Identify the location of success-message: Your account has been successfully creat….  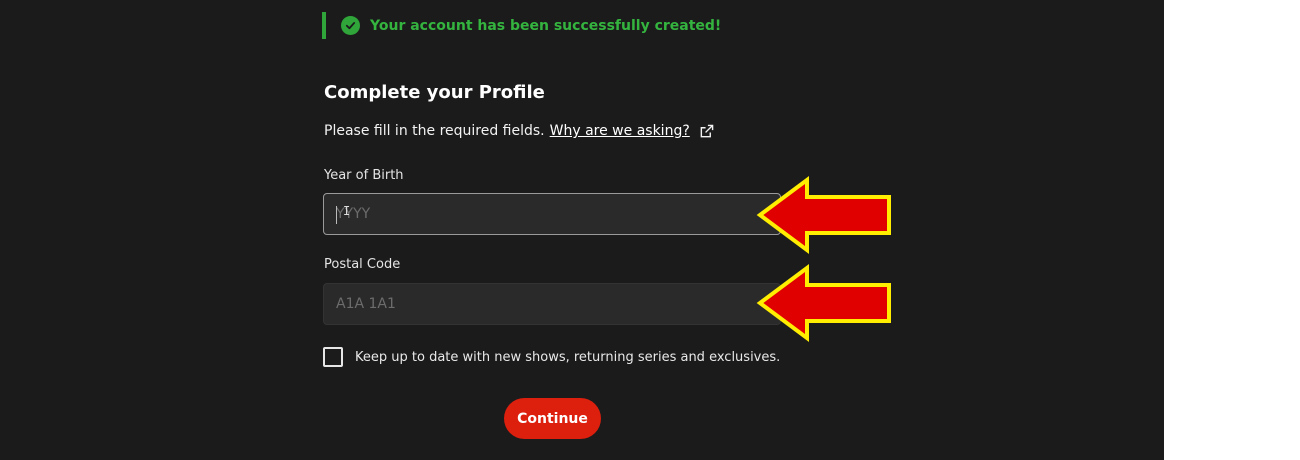
(546, 25).